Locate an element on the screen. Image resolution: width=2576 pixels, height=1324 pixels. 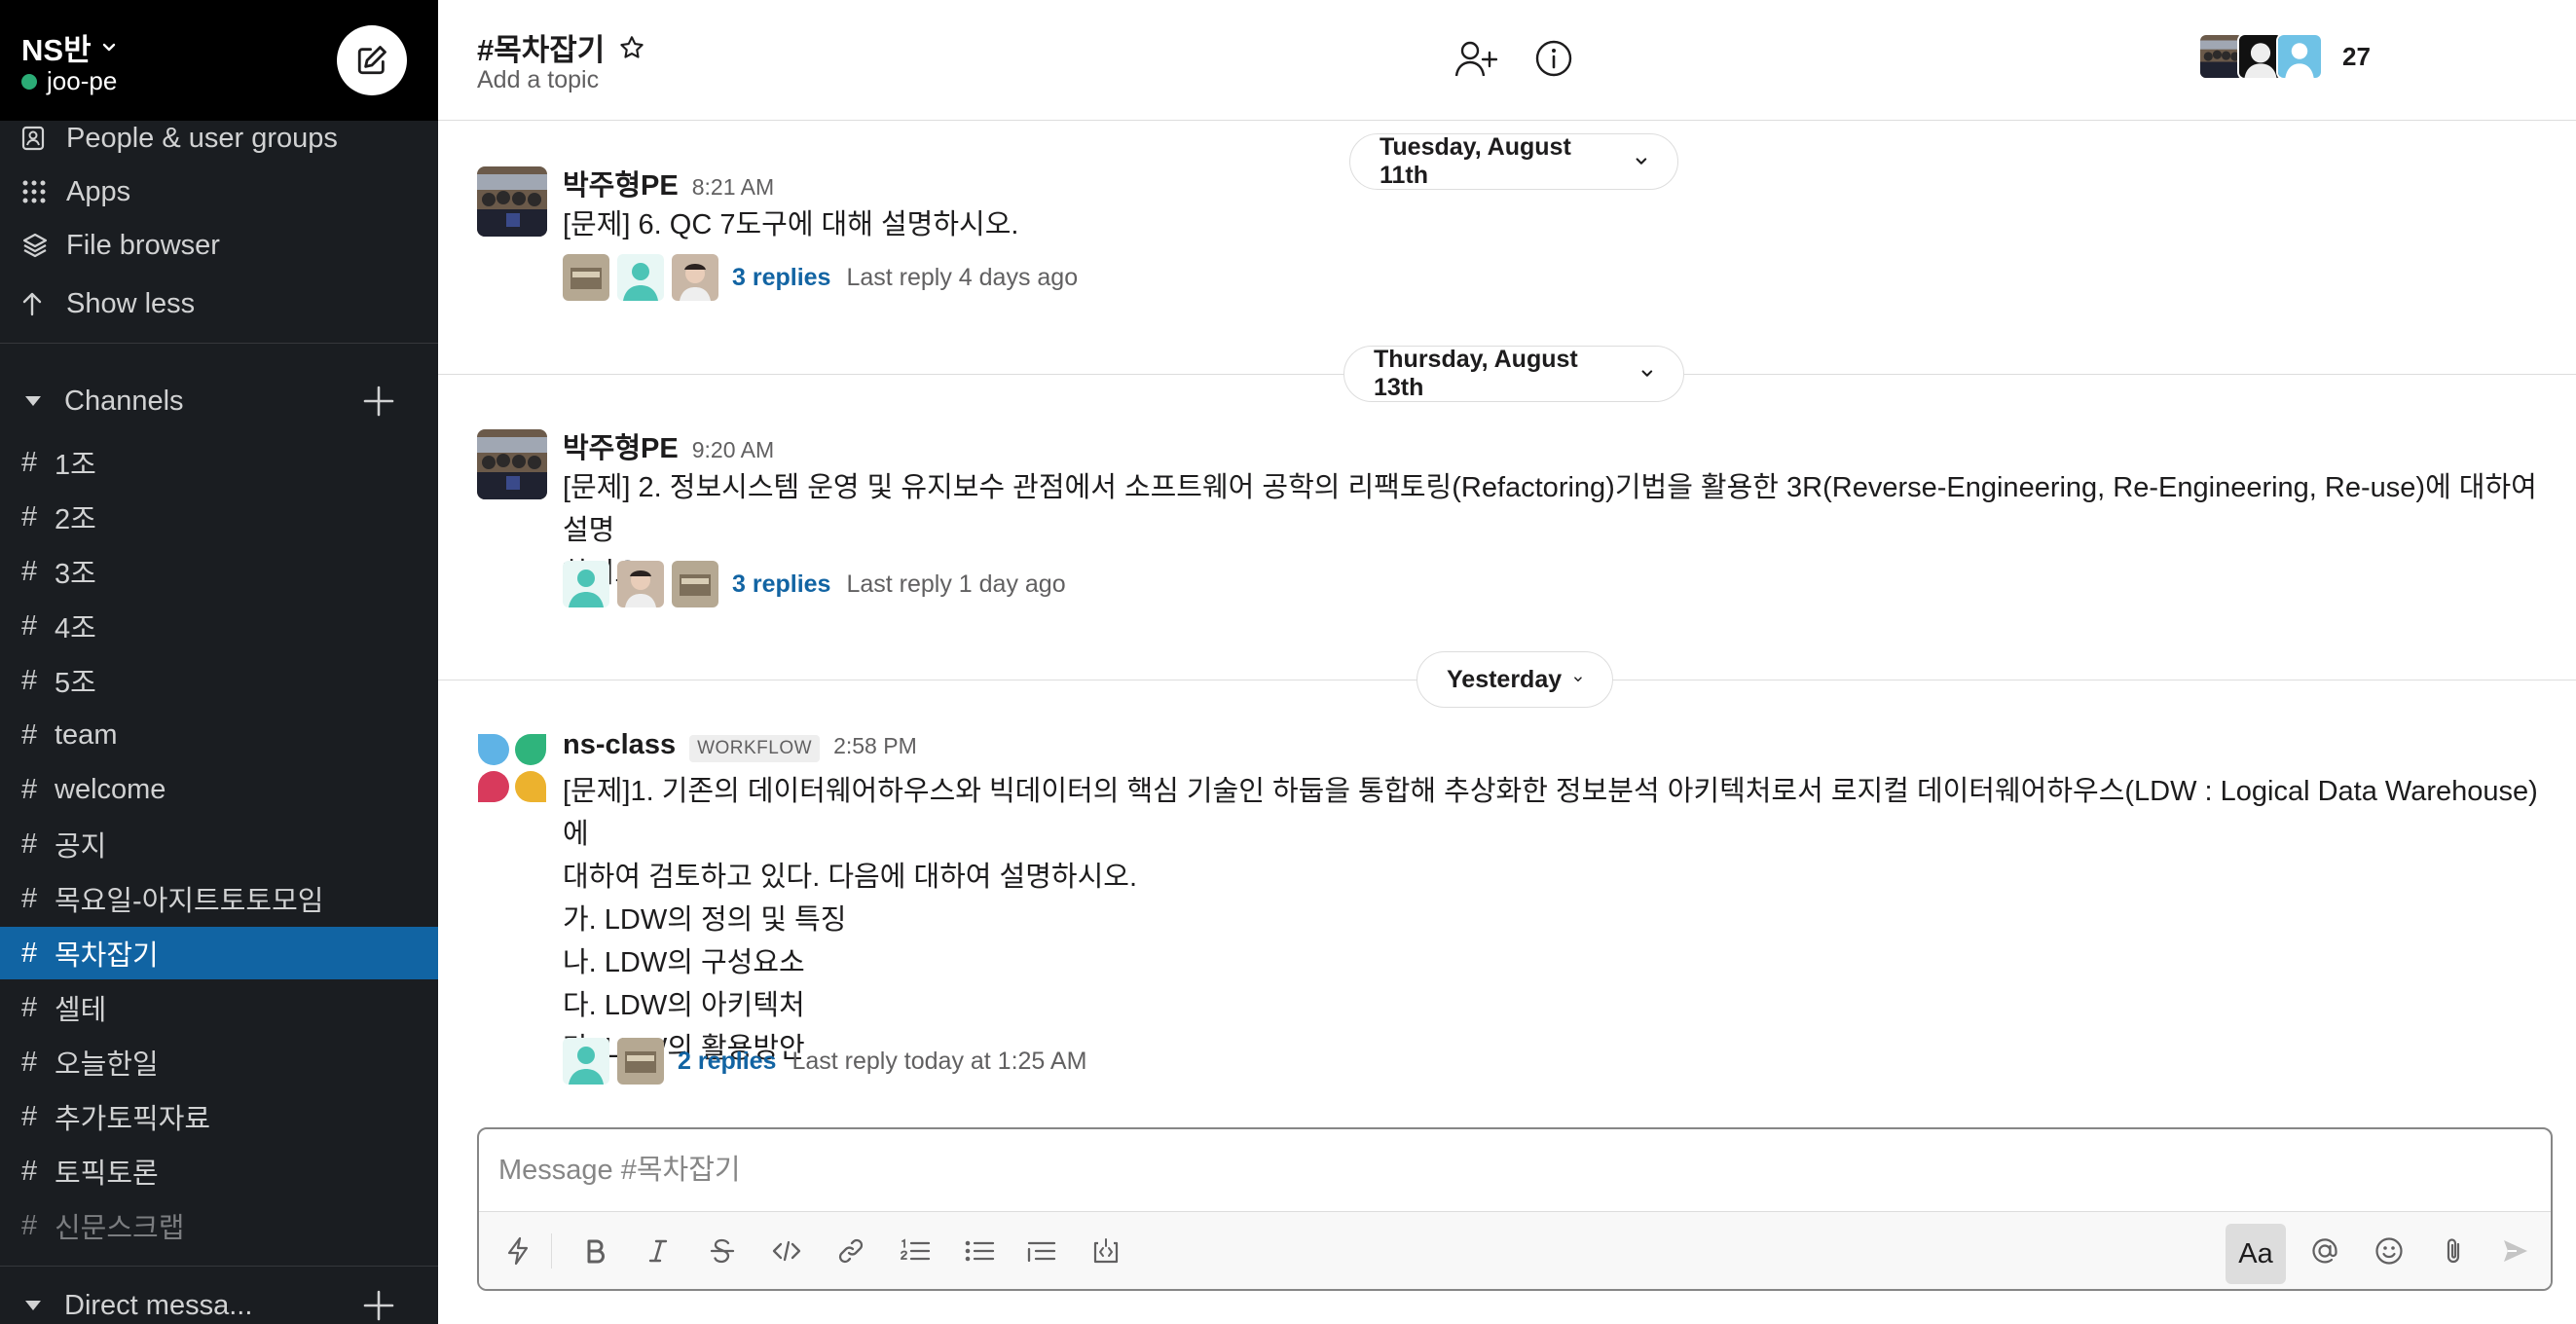
member-count: 27 is located at coordinates (2356, 56).